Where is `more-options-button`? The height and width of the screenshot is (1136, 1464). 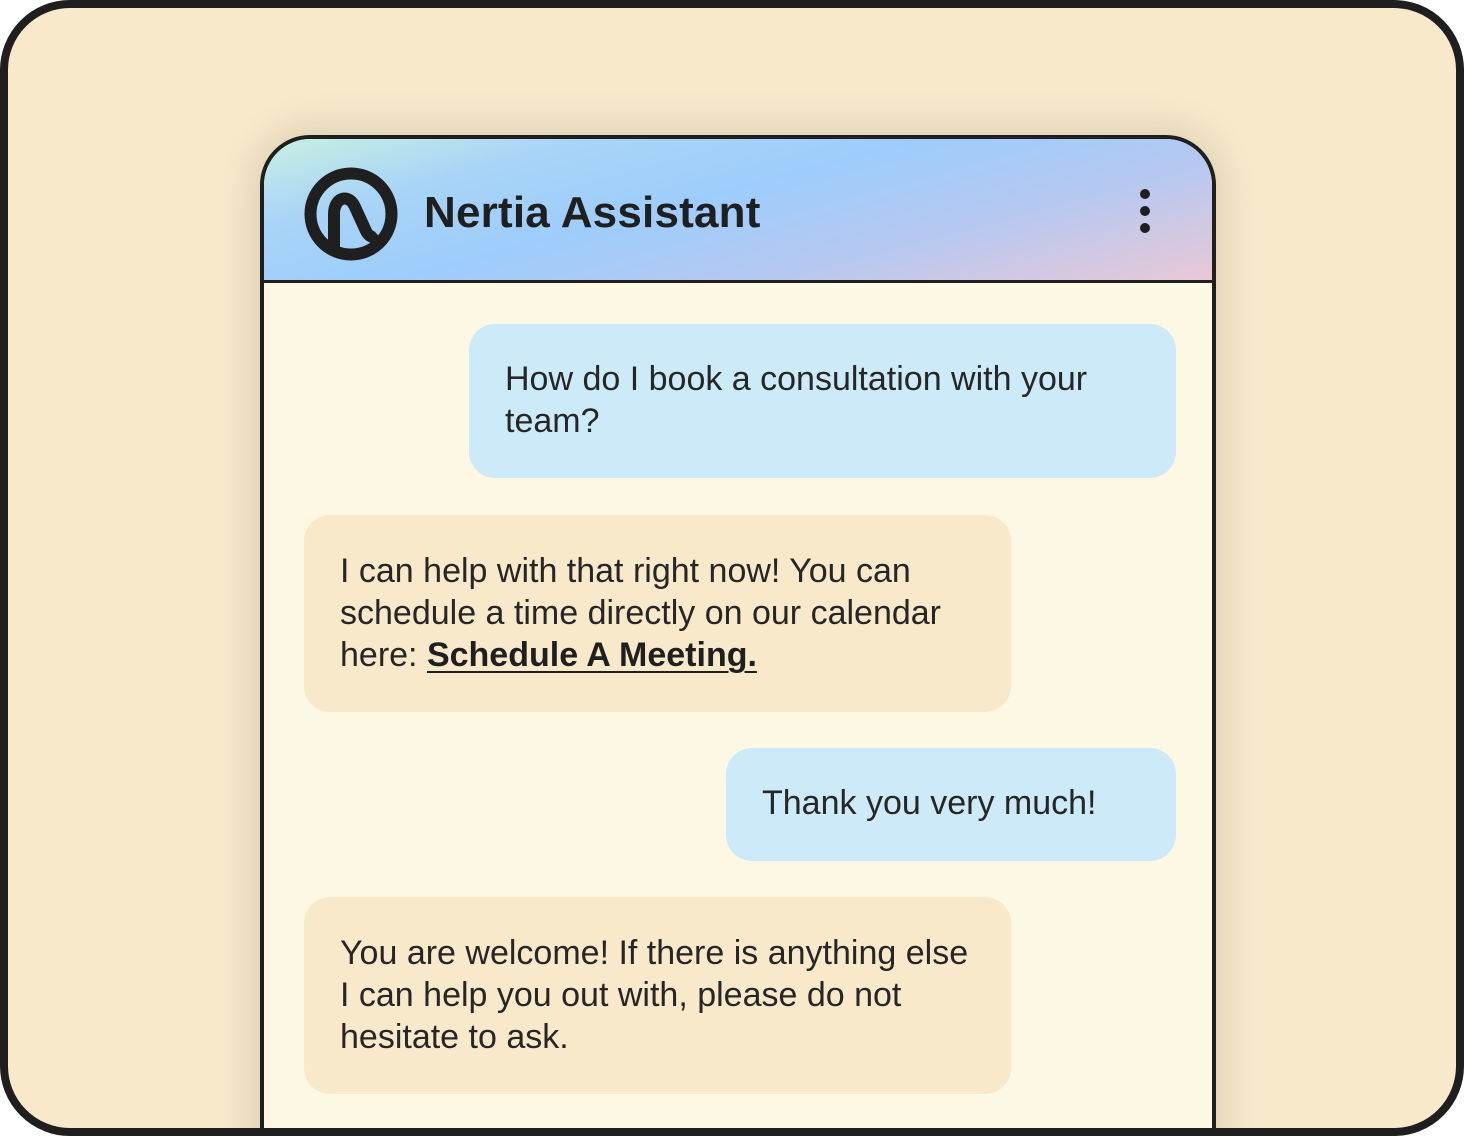
more-options-button is located at coordinates (1145, 214).